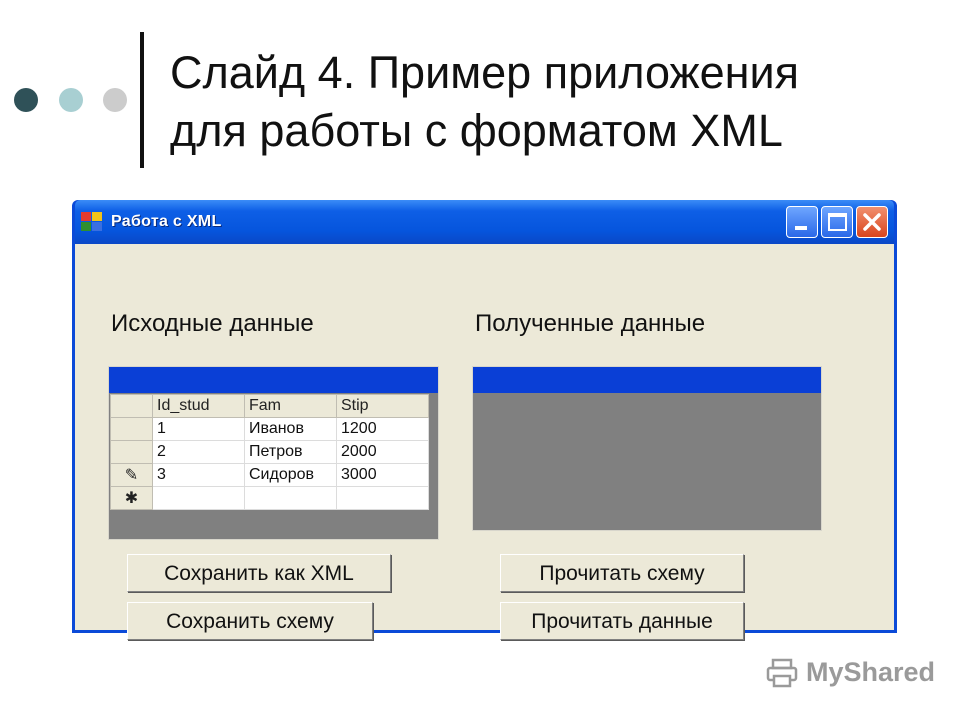 The height and width of the screenshot is (720, 960). Describe the element at coordinates (290, 475) in the screenshot. I see `table-cell: Сидоров` at that location.